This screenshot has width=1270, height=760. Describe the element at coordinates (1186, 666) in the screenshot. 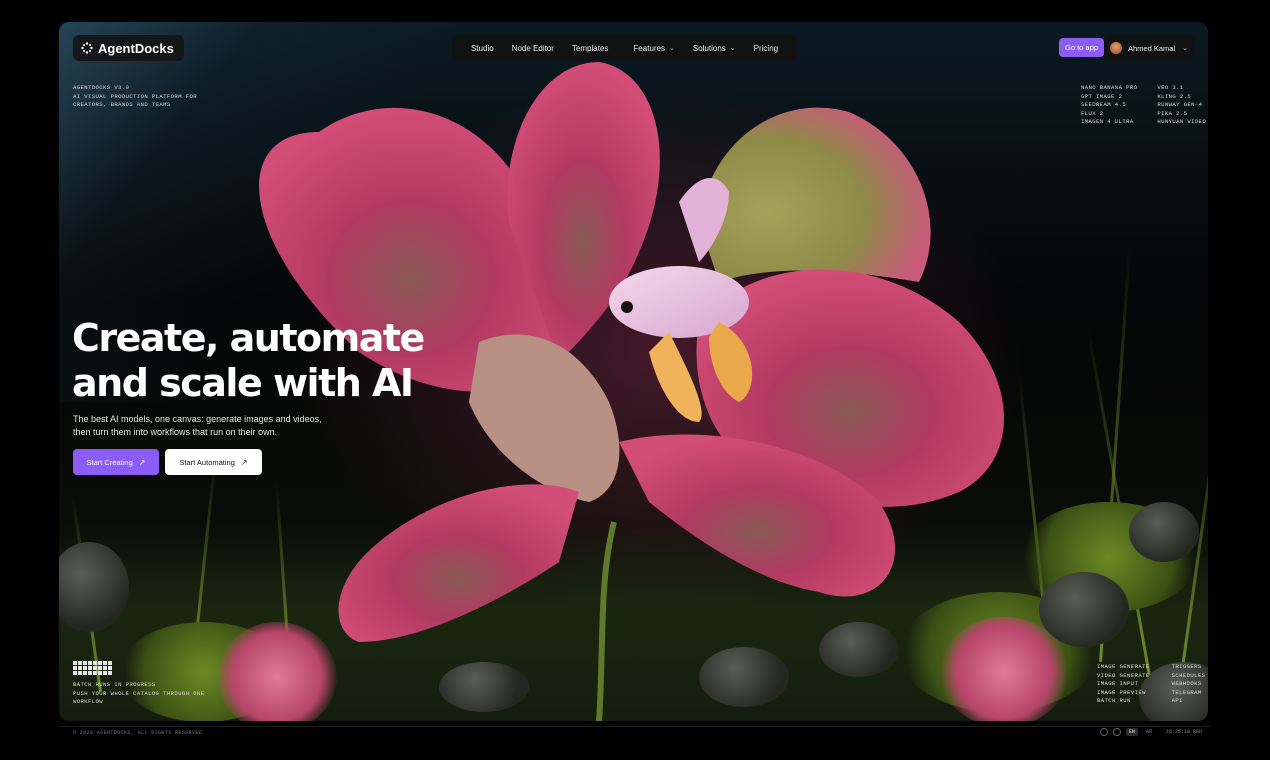

I see `capability-item: TRIGGERS` at that location.